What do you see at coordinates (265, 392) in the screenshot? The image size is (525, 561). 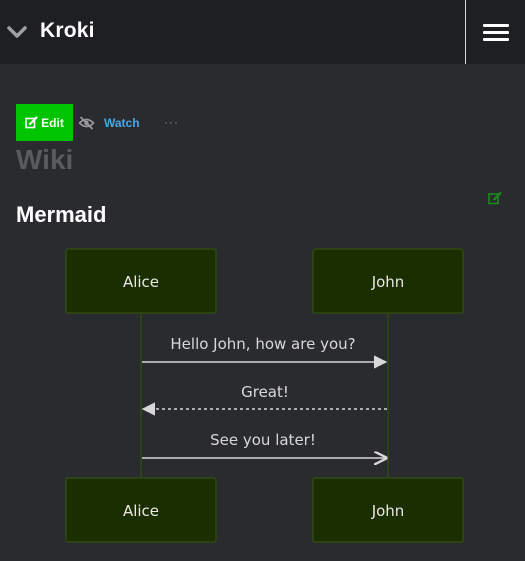 I see `message-2-label: Great!` at bounding box center [265, 392].